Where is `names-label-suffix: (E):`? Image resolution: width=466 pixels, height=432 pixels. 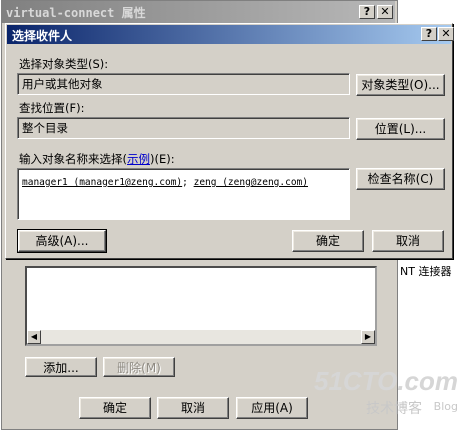 names-label-suffix: (E): is located at coordinates (164, 159).